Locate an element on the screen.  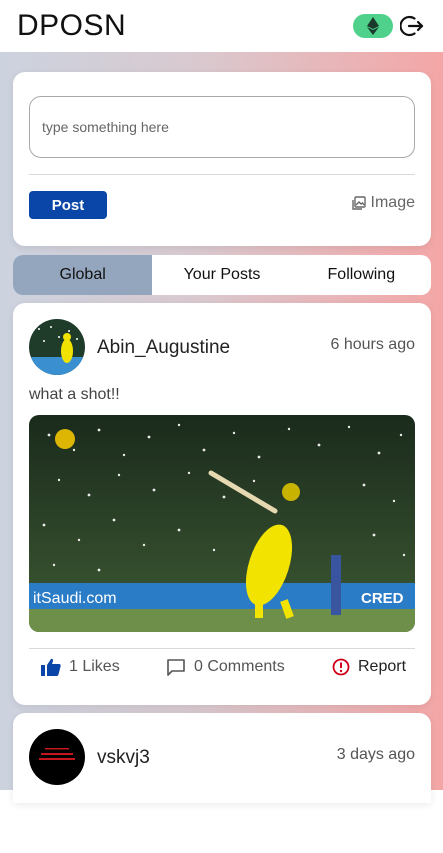
post-button: Post is located at coordinates (68, 205).